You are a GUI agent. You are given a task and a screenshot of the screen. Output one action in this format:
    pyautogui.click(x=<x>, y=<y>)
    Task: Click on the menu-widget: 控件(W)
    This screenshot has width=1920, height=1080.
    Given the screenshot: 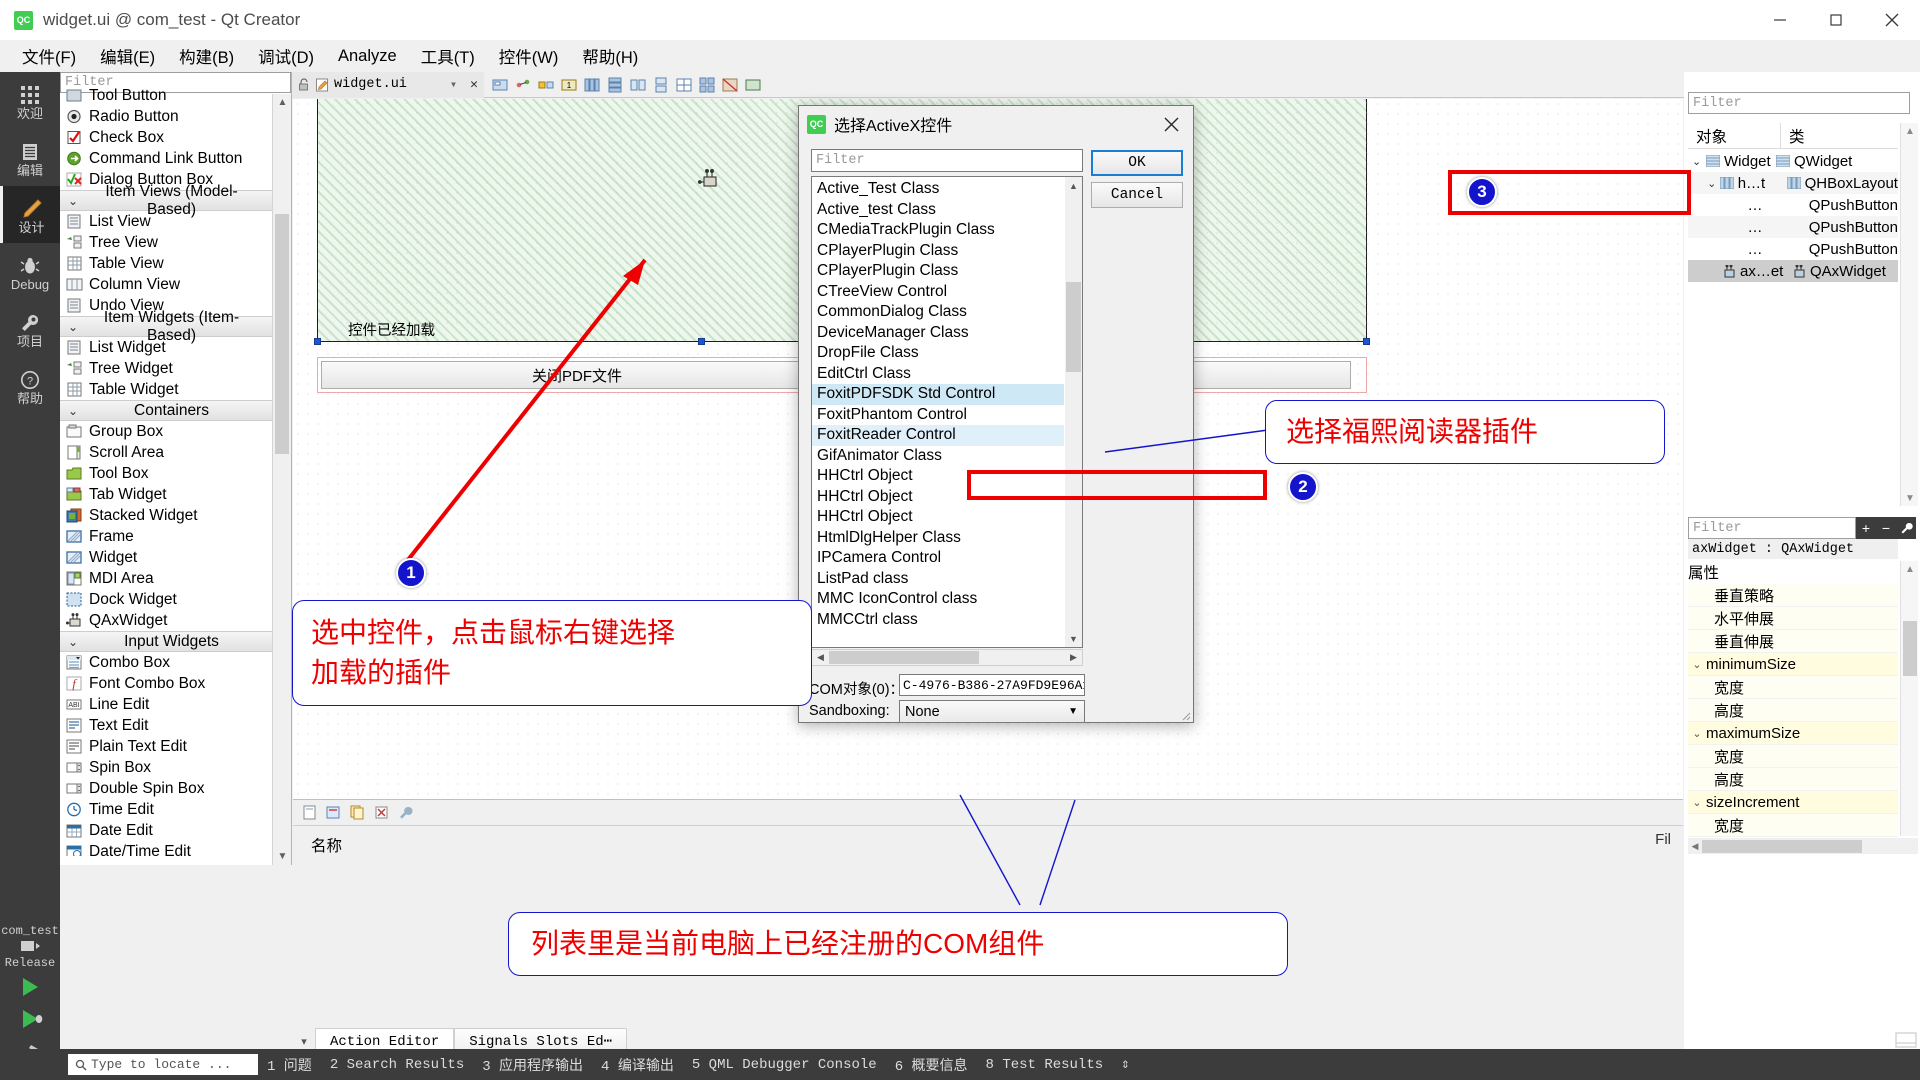 What is the action you would take?
    pyautogui.click(x=529, y=56)
    